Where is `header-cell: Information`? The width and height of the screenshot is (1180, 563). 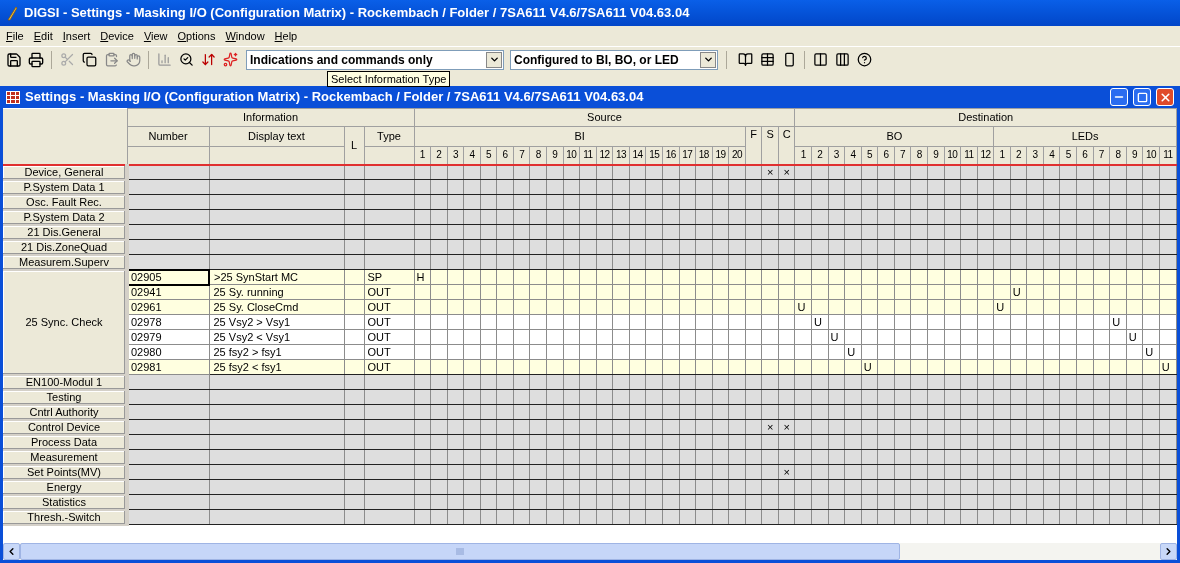 header-cell: Information is located at coordinates (271, 117).